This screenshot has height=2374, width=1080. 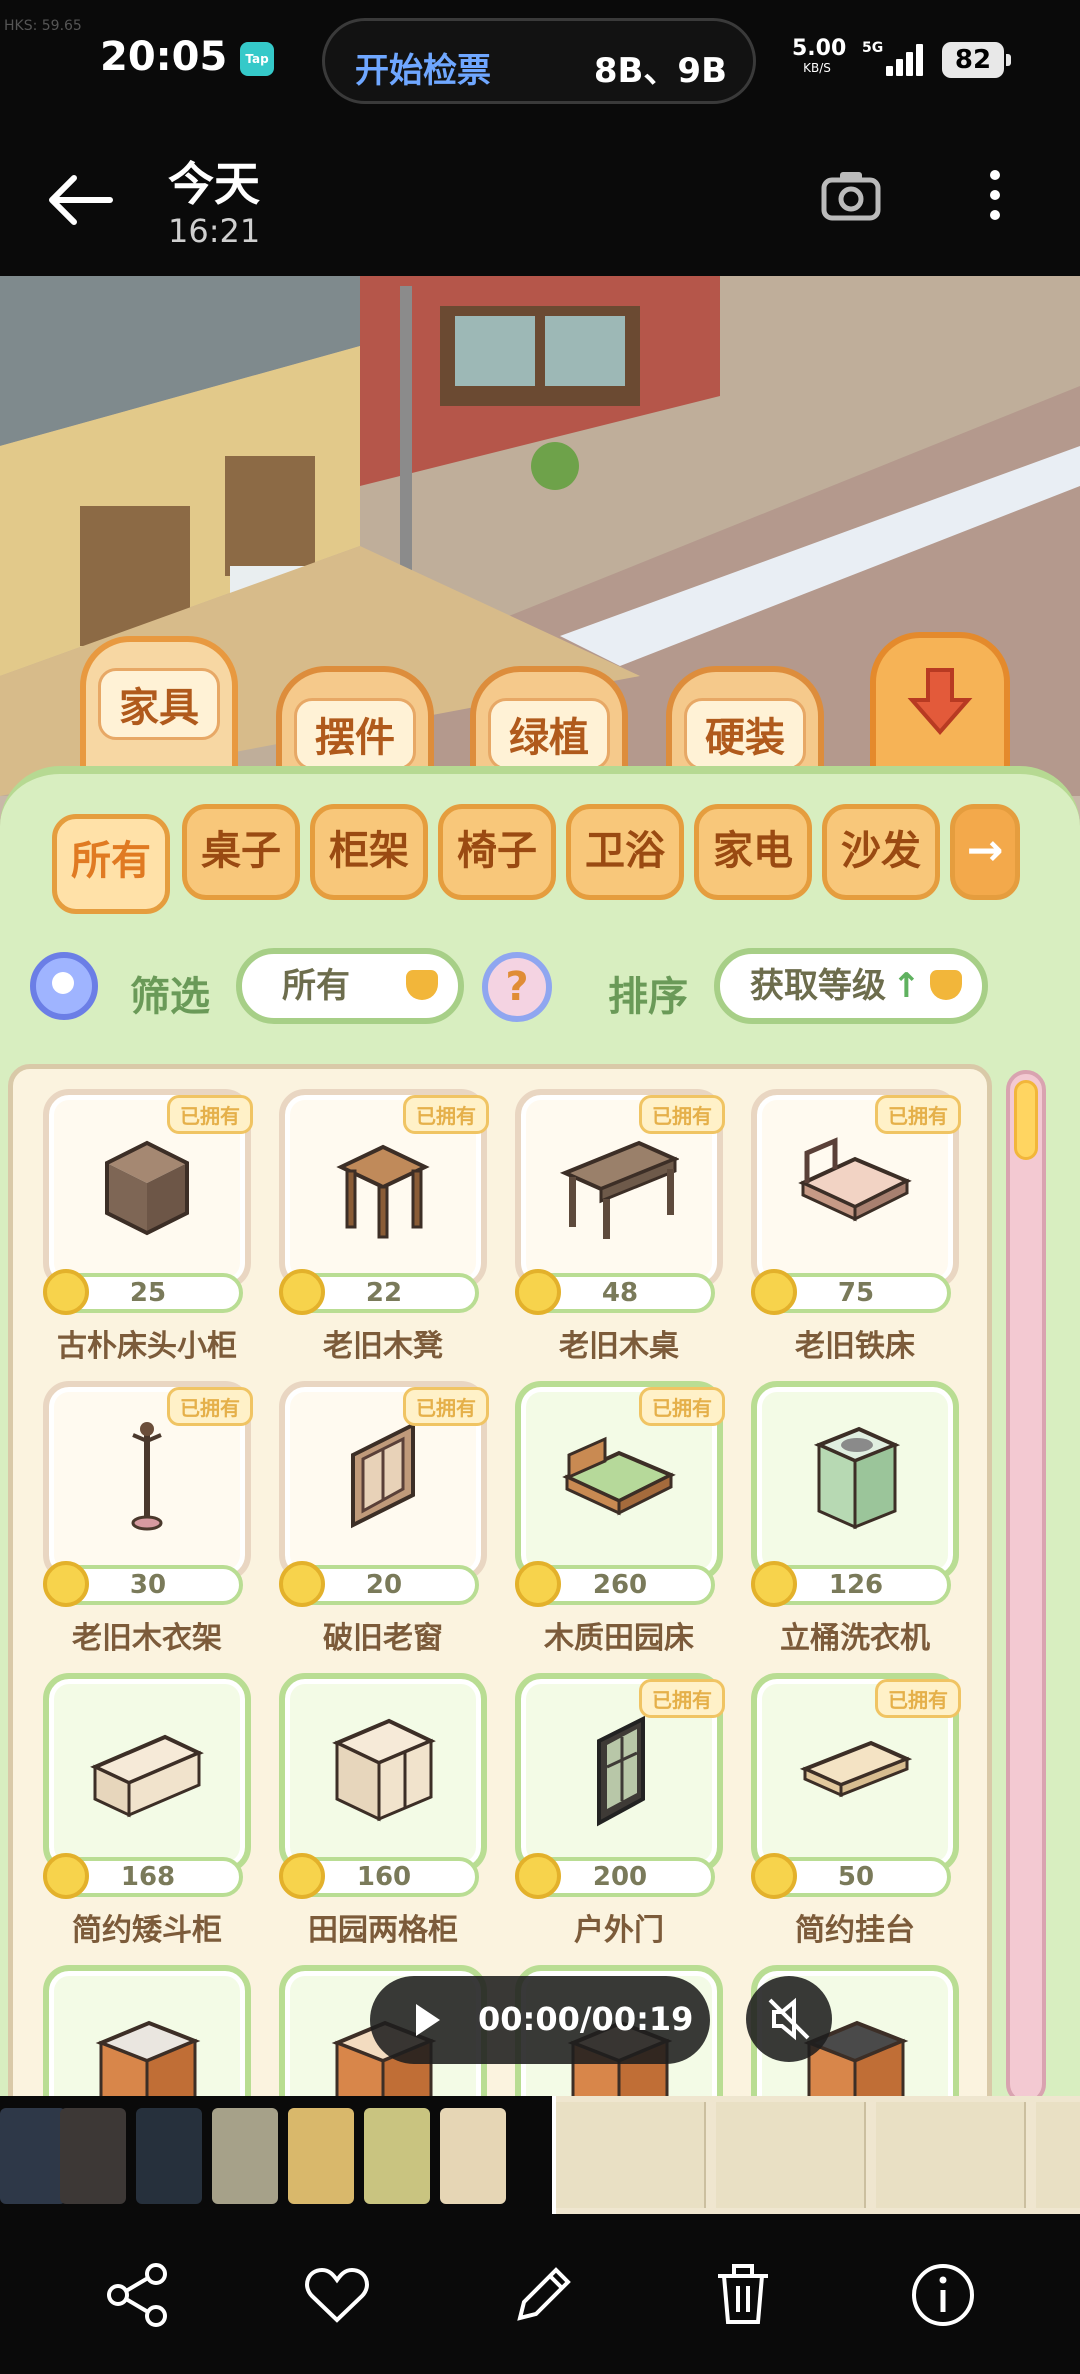 I want to click on subtab-cabinets: 柜架, so click(x=369, y=852).